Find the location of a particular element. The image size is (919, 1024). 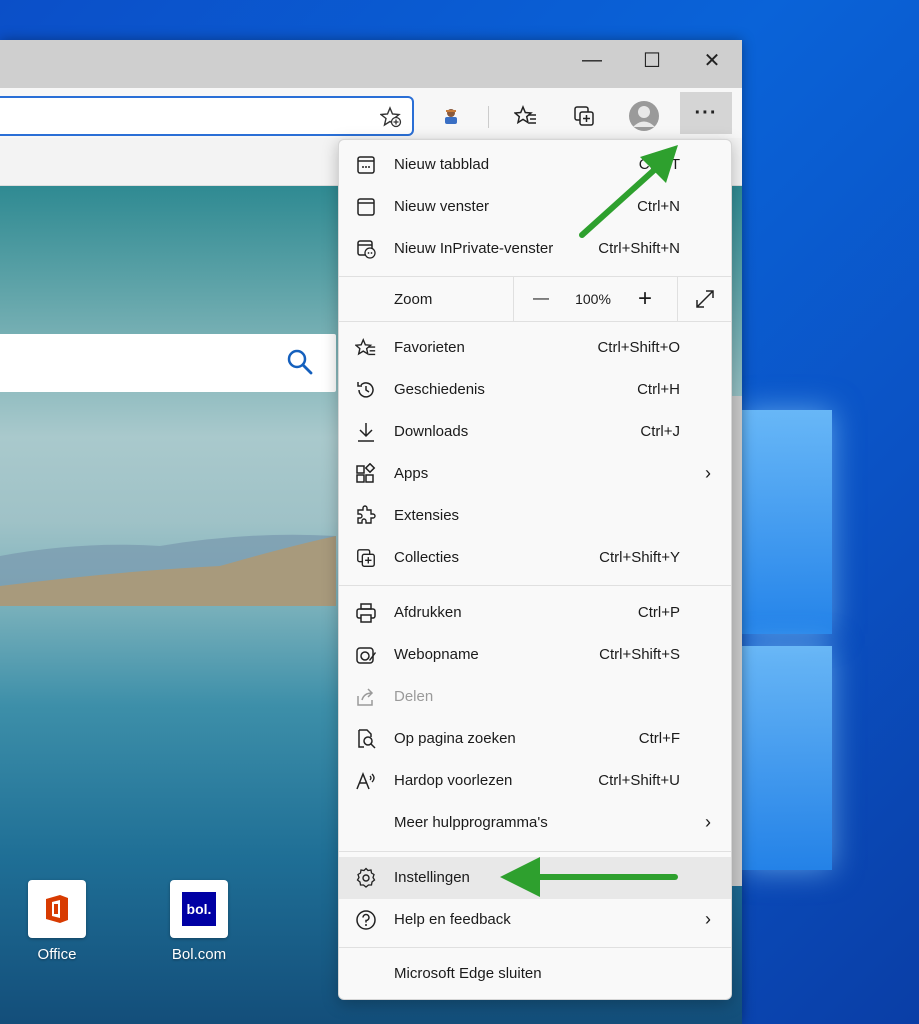

zoom-label: Zoom is located at coordinates (413, 299).